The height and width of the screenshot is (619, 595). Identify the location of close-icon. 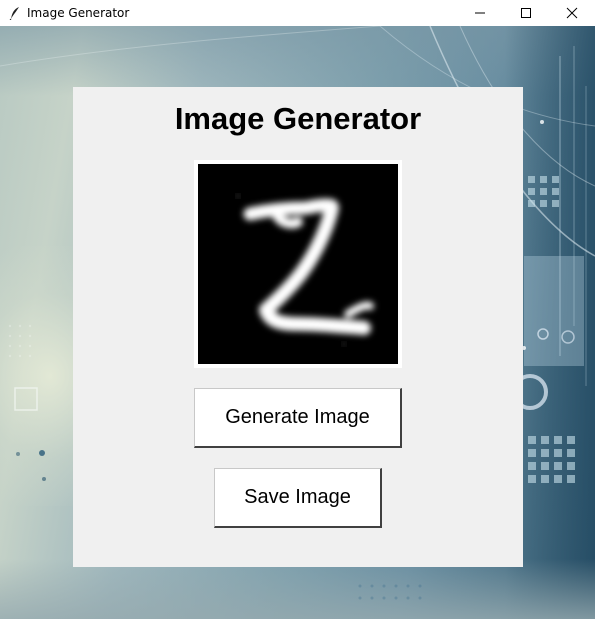
(572, 13).